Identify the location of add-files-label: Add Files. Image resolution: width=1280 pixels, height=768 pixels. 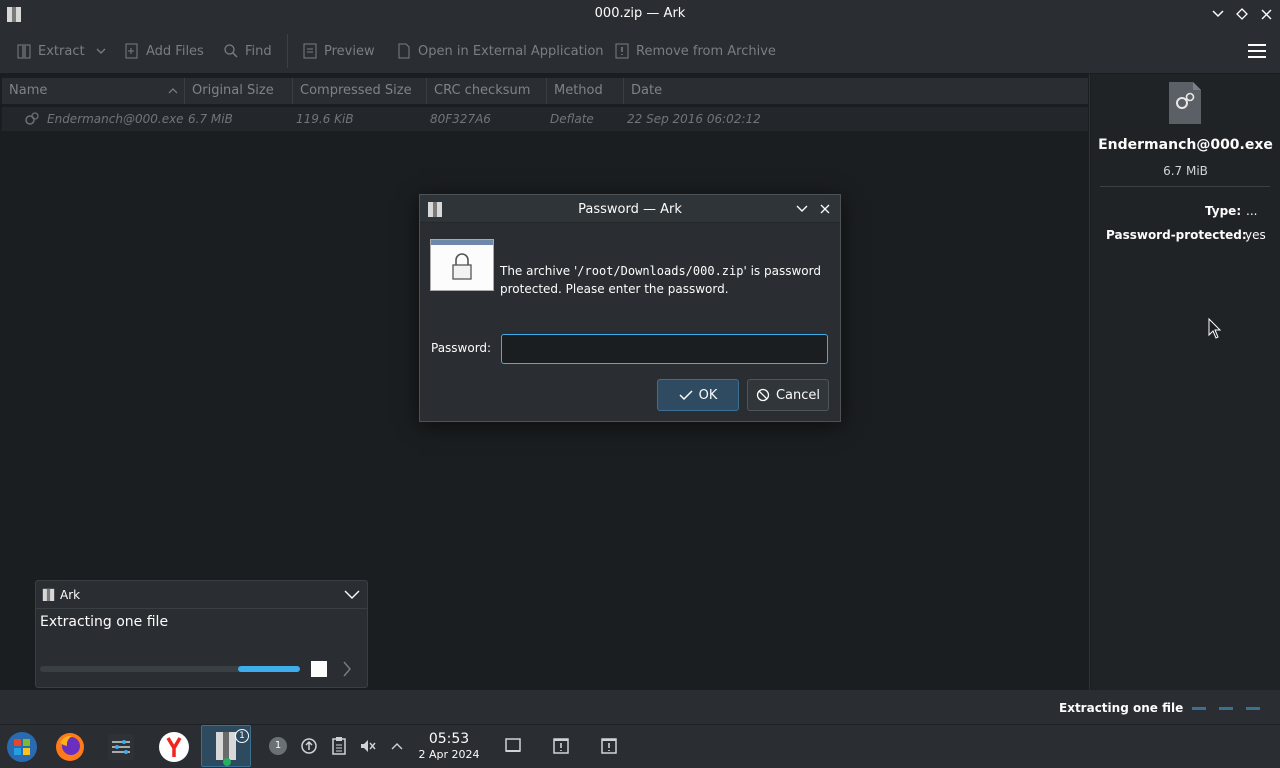
(175, 51).